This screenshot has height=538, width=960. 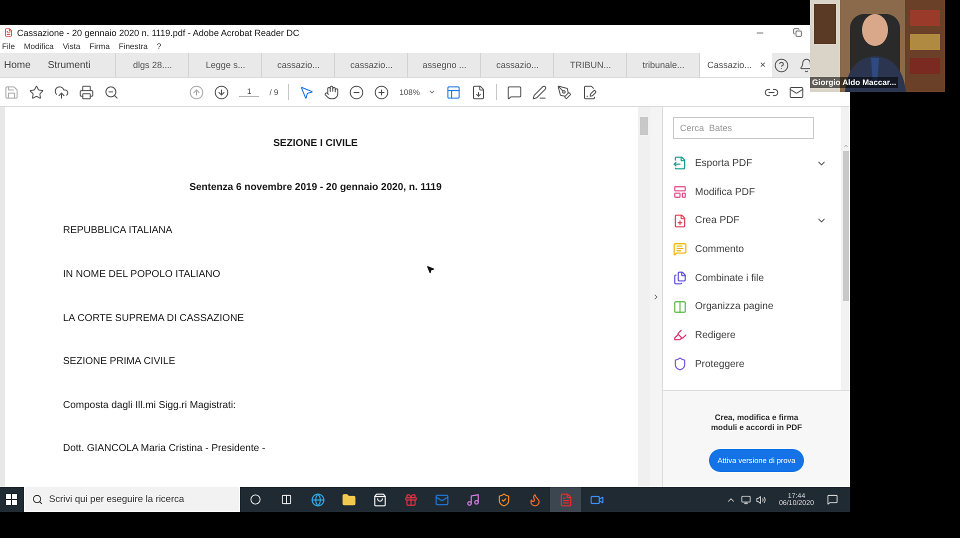 I want to click on tool-item: Organizza pagine, so click(x=757, y=307).